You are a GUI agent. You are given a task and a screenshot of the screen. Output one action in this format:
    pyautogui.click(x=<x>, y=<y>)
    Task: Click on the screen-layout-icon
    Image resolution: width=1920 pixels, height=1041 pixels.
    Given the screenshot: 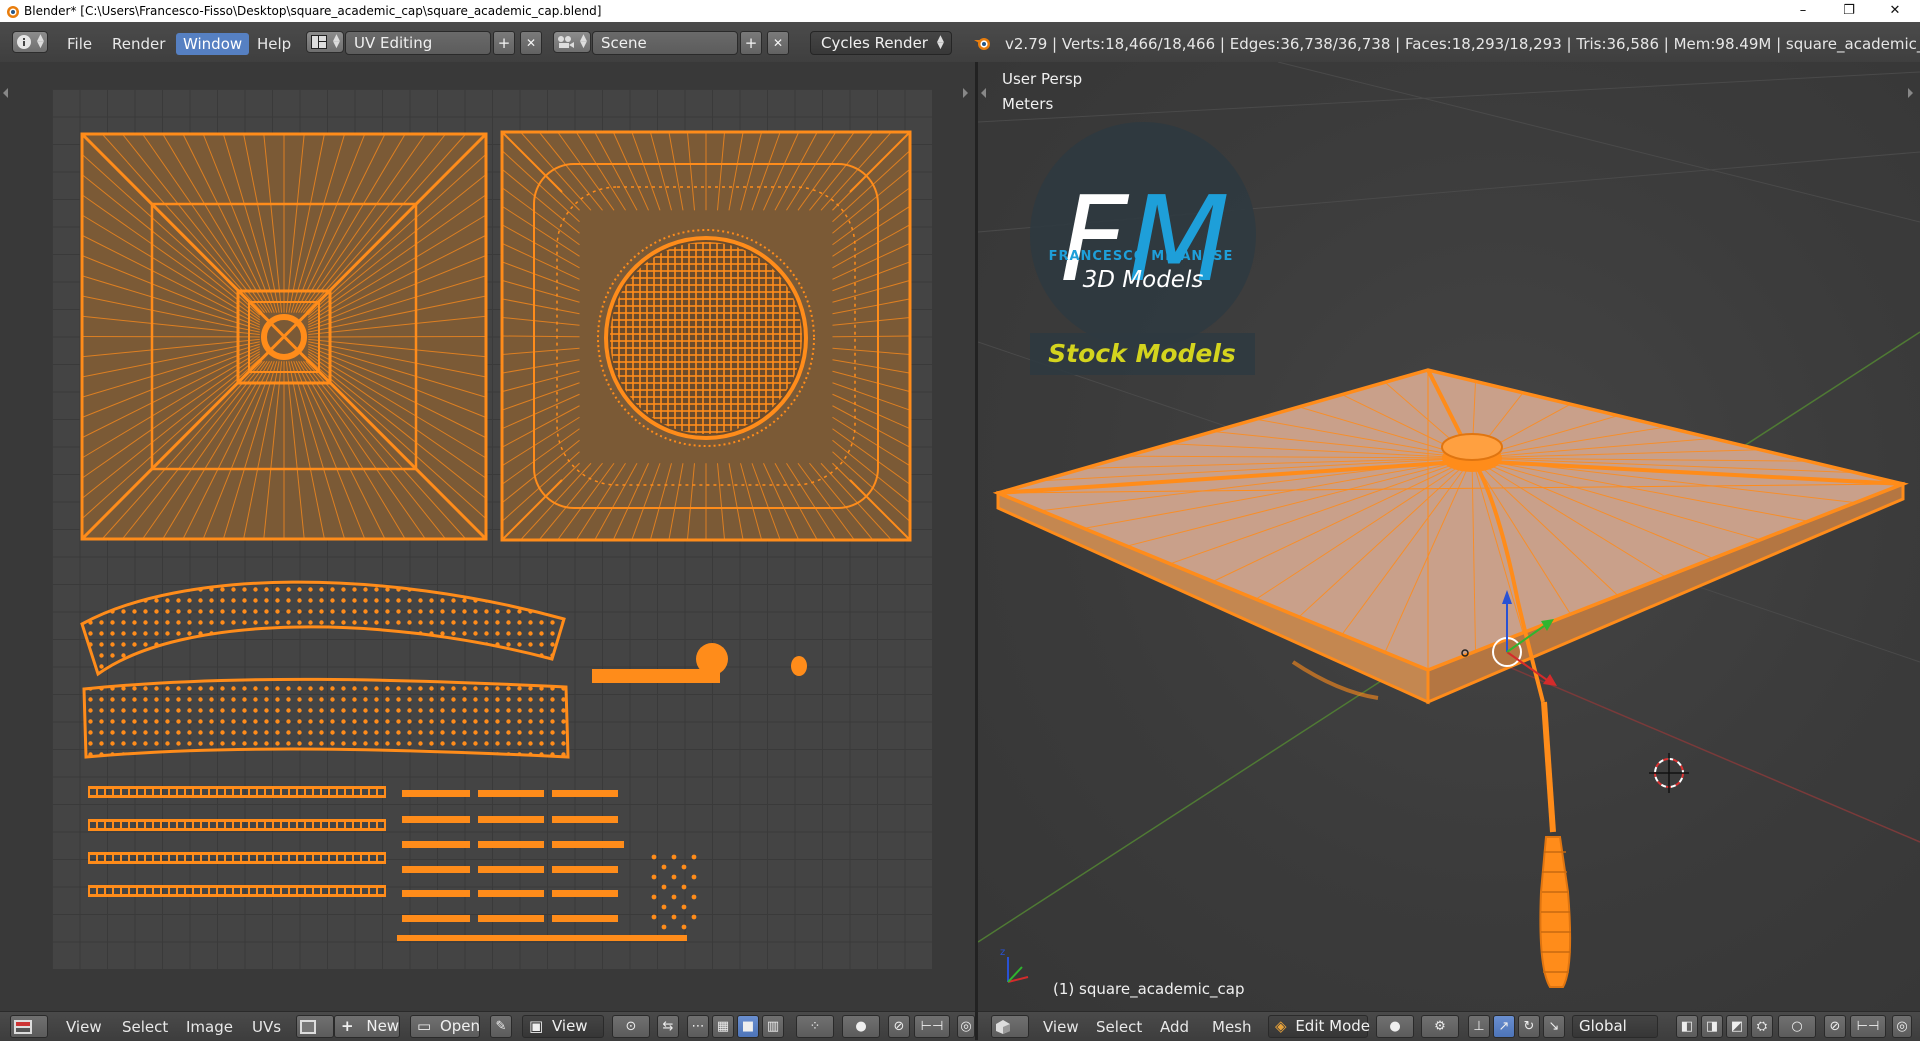 What is the action you would take?
    pyautogui.click(x=319, y=42)
    